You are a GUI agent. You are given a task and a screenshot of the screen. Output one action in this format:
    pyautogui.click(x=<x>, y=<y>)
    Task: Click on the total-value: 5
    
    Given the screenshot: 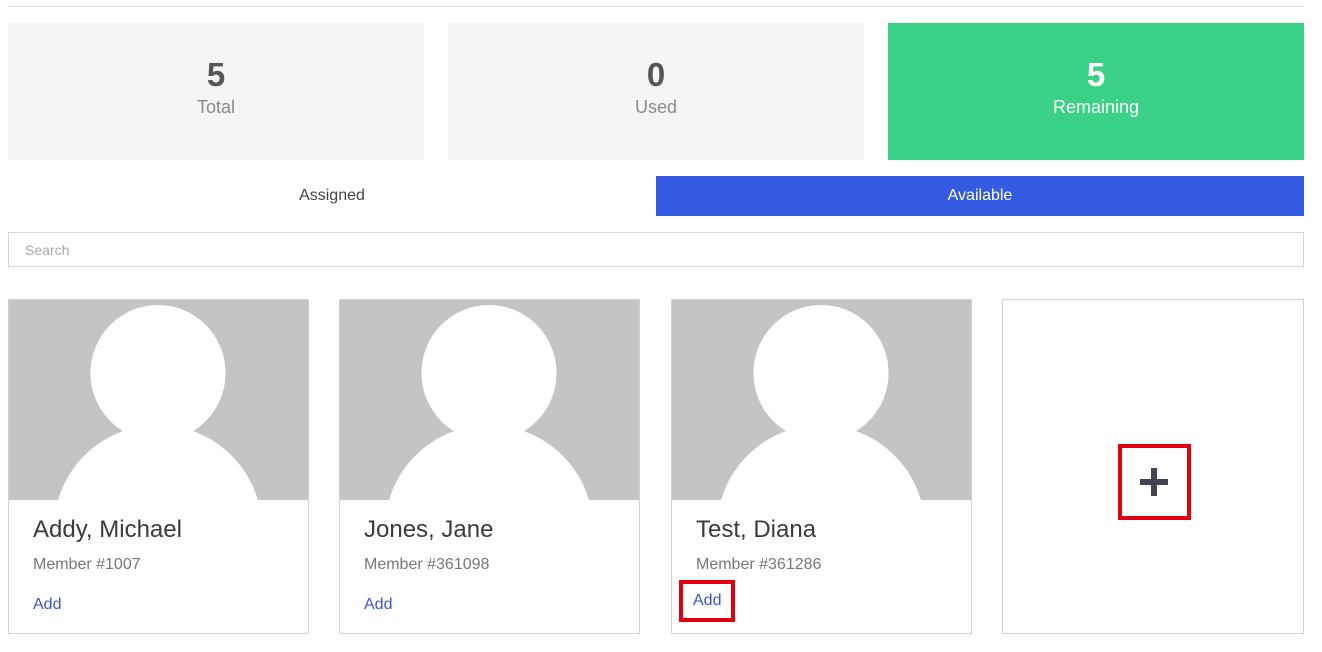 What is the action you would take?
    pyautogui.click(x=216, y=74)
    